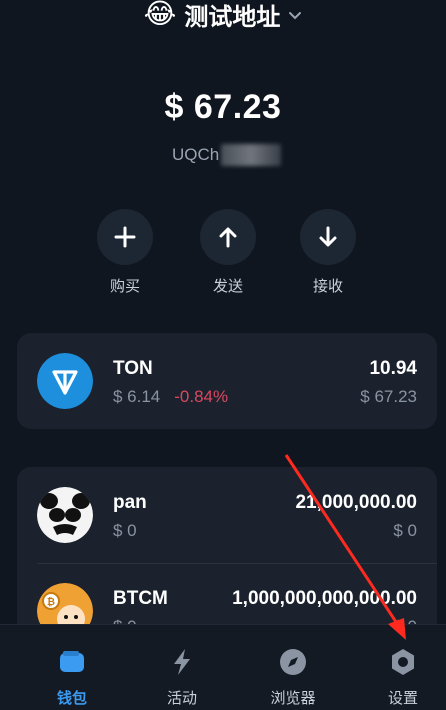 The height and width of the screenshot is (710, 446). What do you see at coordinates (223, 667) in the screenshot?
I see `bottom-tab-bar: 钱包 活动 浏览器 设置` at bounding box center [223, 667].